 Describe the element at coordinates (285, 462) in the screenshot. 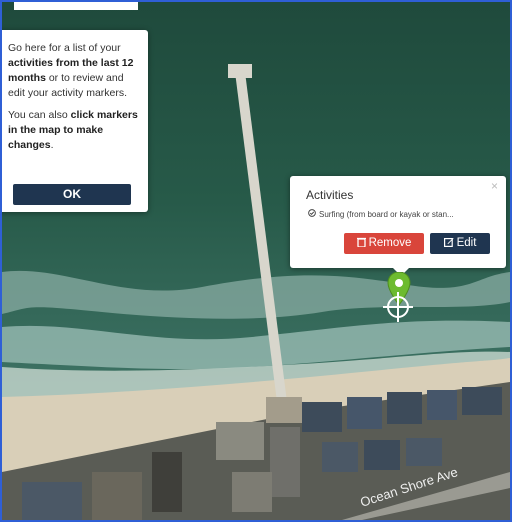

I see `parking-lot` at that location.